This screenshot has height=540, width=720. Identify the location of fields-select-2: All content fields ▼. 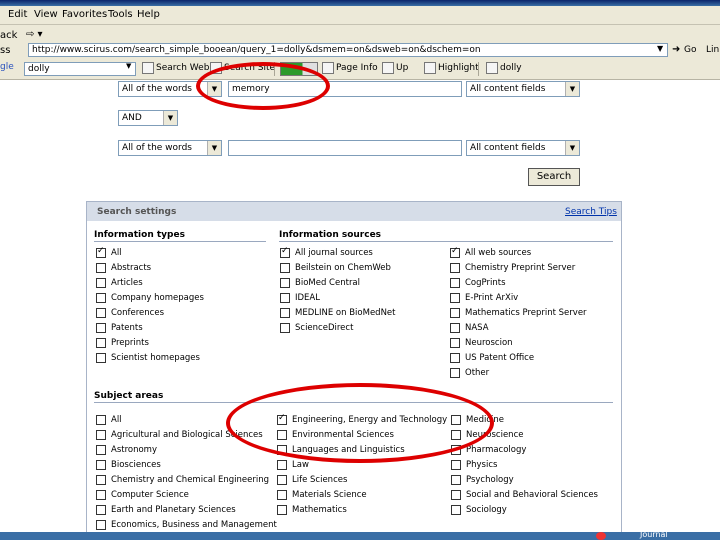
(523, 148).